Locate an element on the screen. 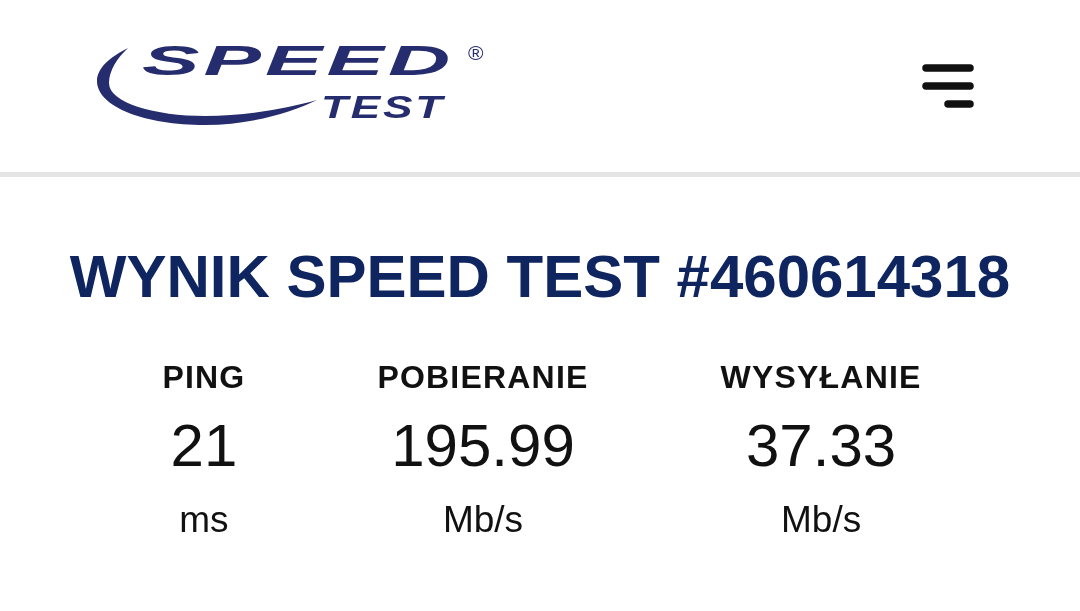 This screenshot has width=1080, height=611. metric-value: 21 is located at coordinates (204, 446).